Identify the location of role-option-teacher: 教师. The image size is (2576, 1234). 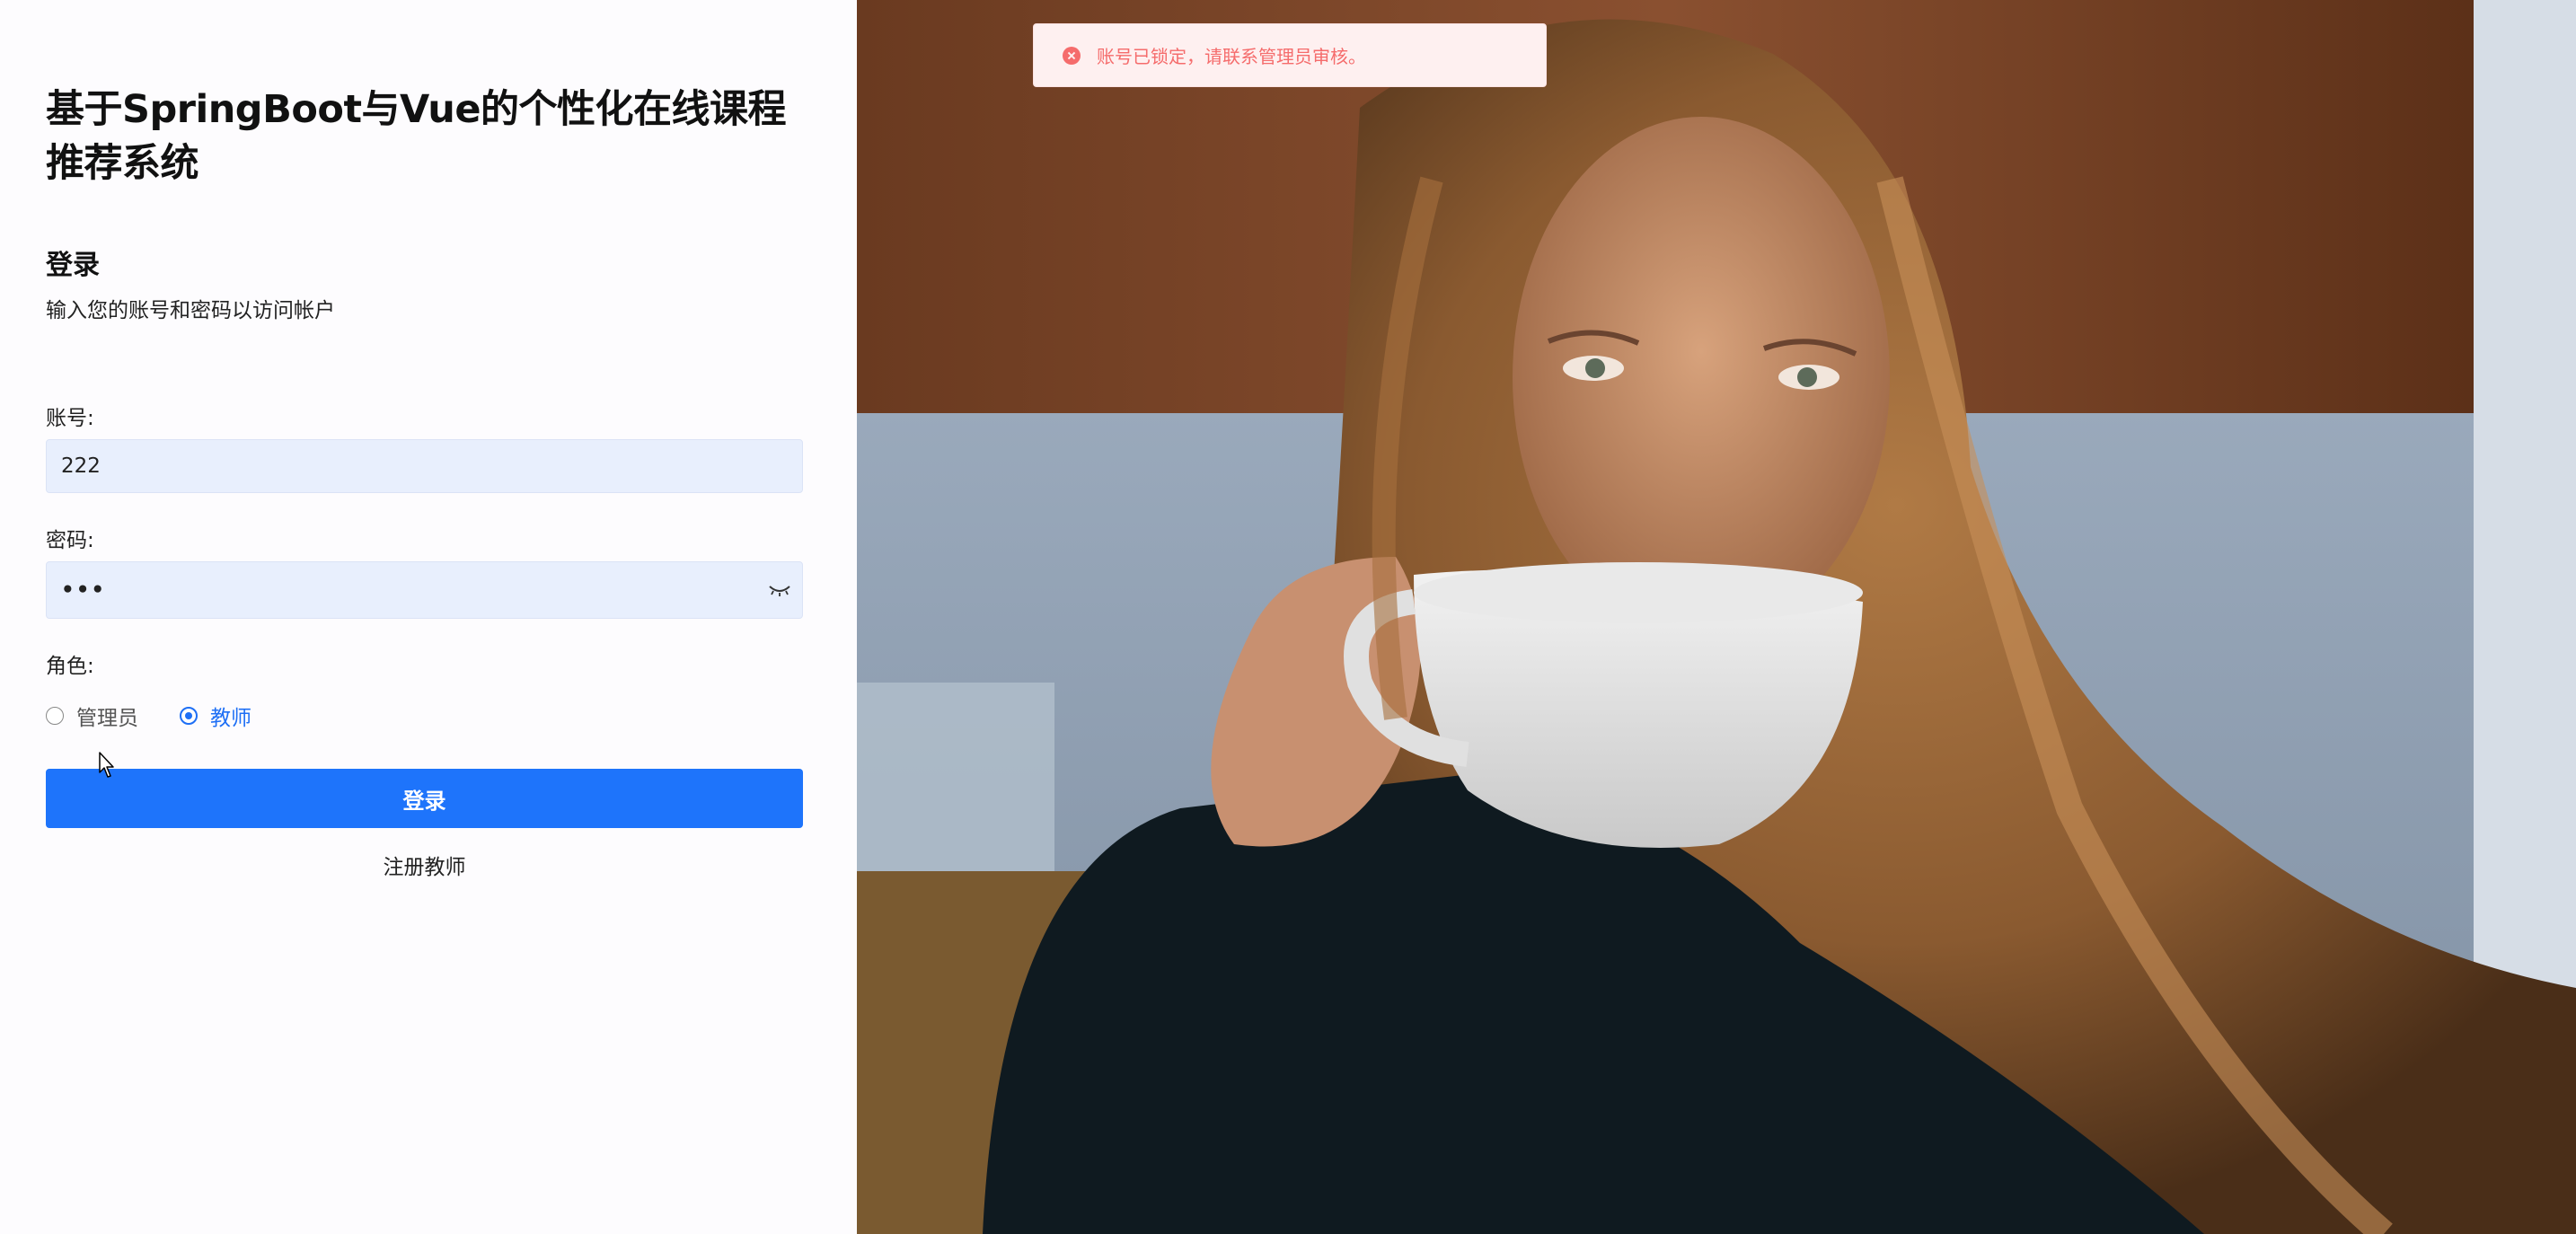
(215, 716).